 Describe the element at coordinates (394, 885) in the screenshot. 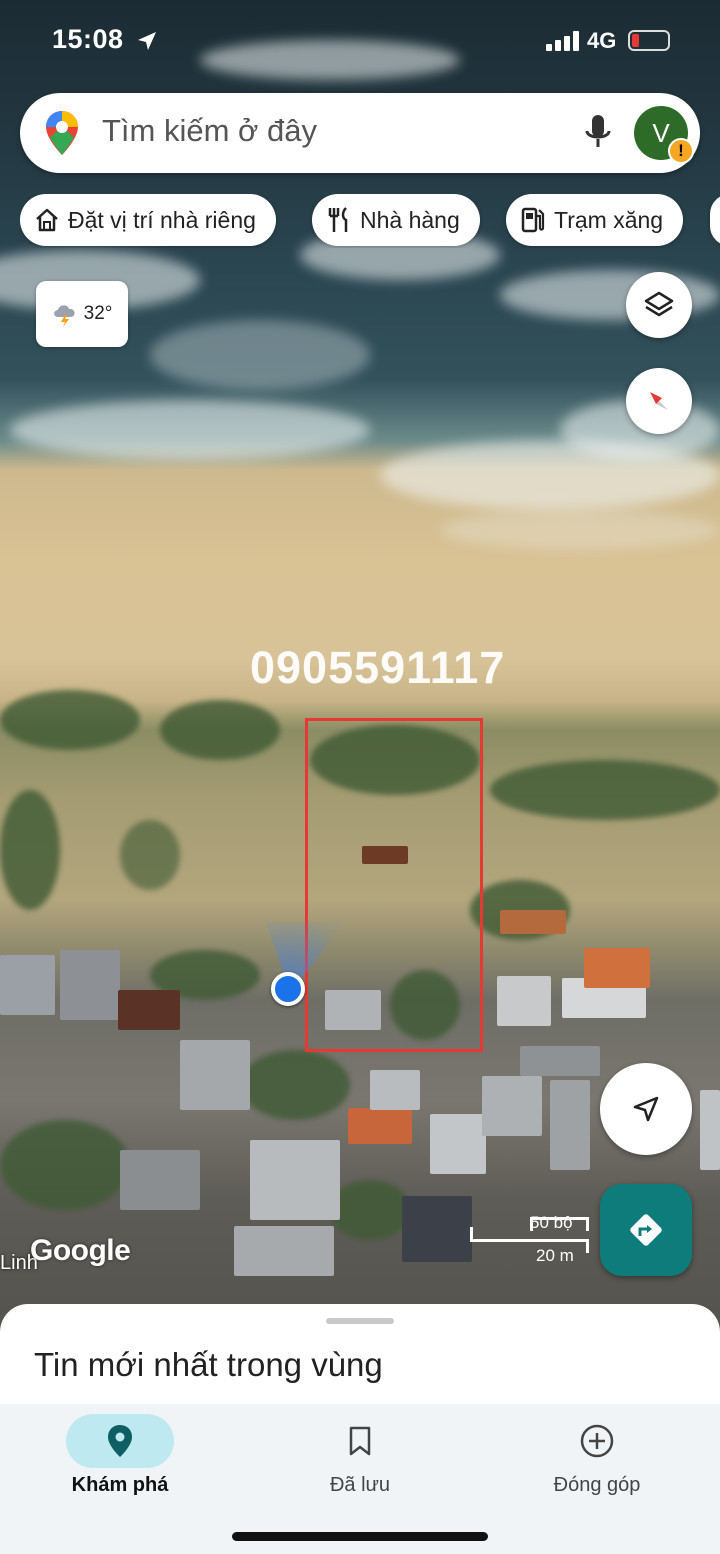

I see `parcel-outline` at that location.